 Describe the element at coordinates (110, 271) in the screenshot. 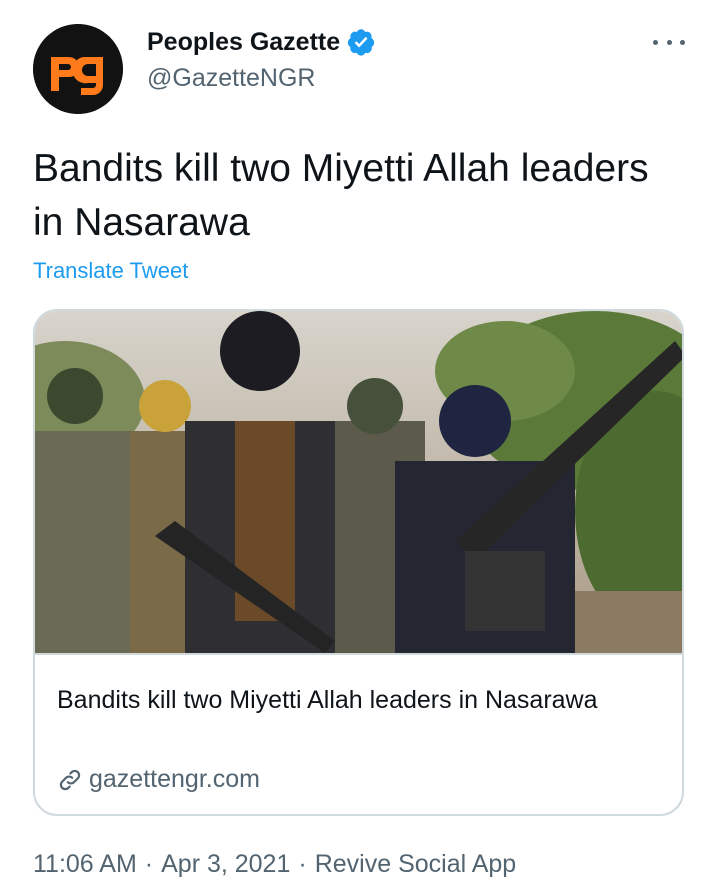

I see `translate-tweet-link: Translate Tweet` at that location.